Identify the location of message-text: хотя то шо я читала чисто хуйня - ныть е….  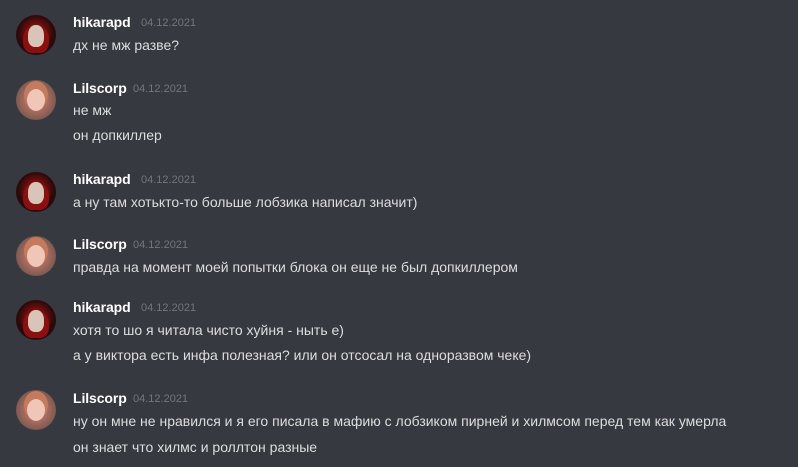
(208, 330).